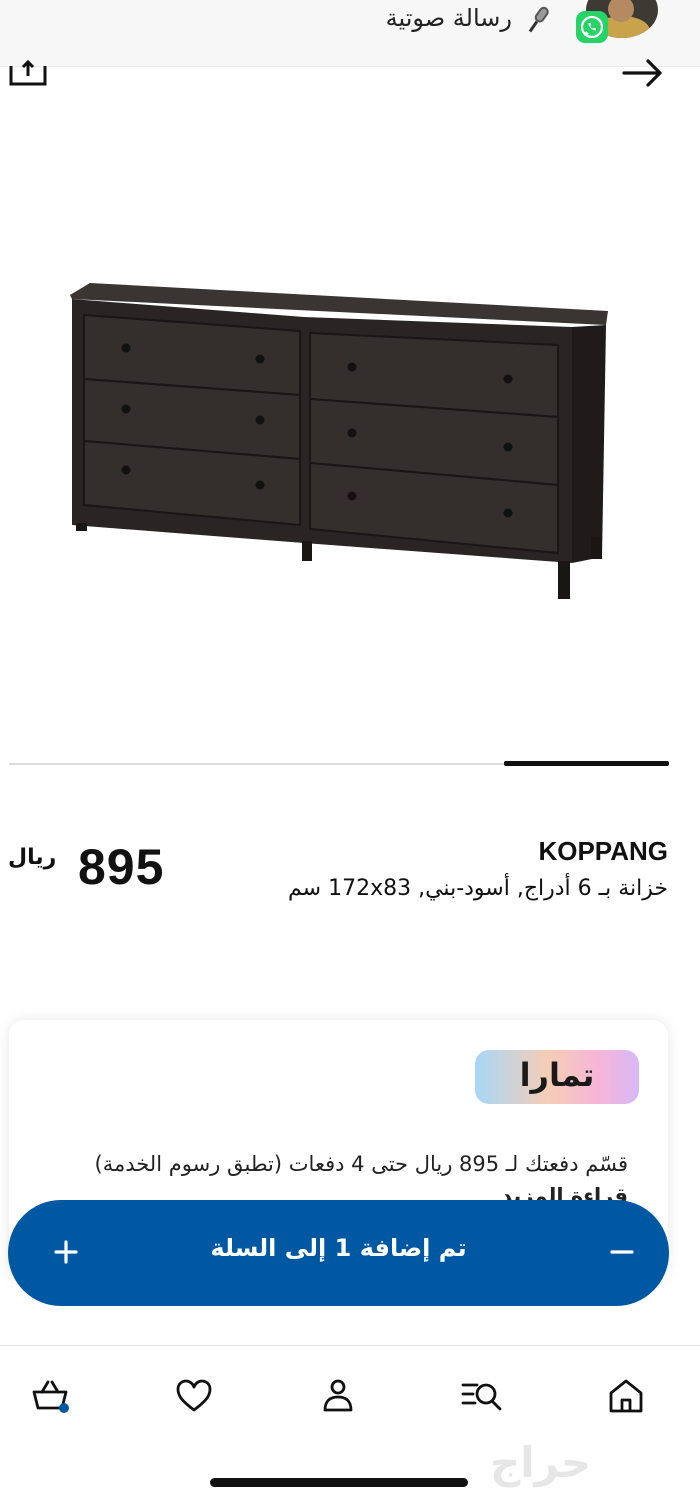 The image size is (700, 1506). Describe the element at coordinates (338, 1248) in the screenshot. I see `cart-status-label: تم إضافة 1 إلى السلة` at that location.